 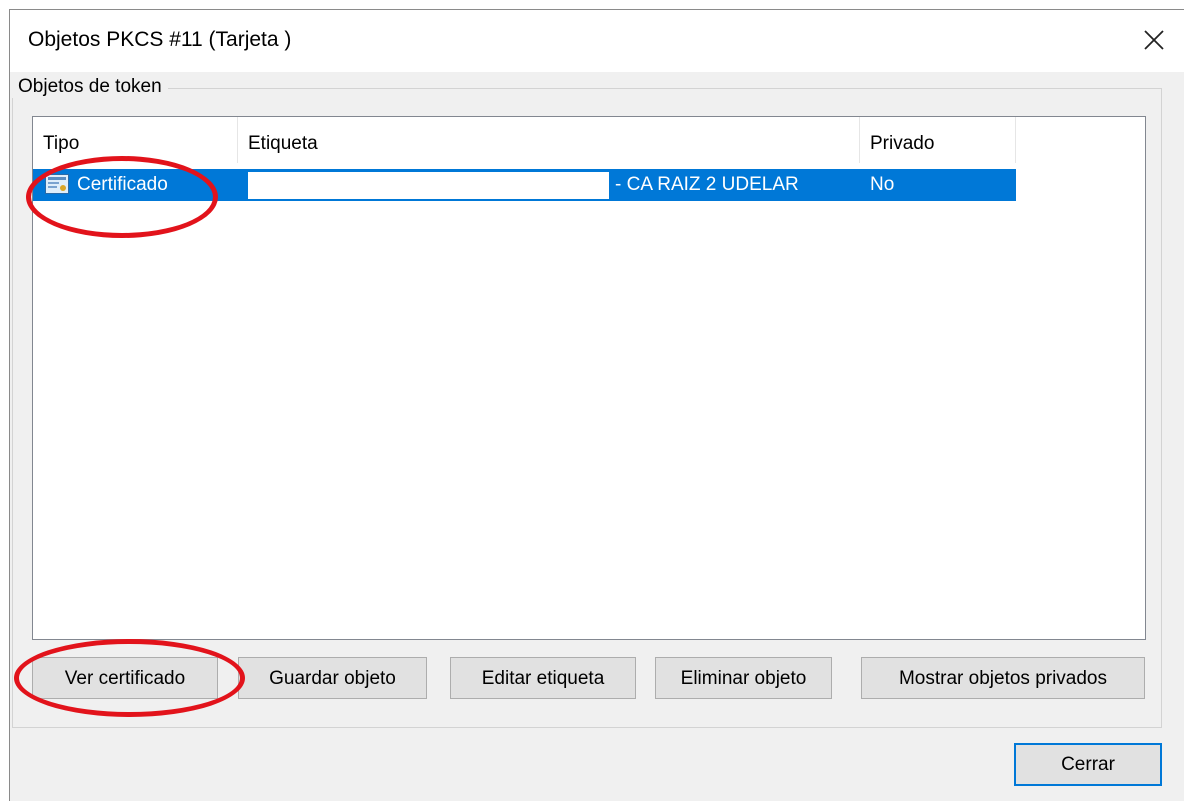 What do you see at coordinates (90, 87) in the screenshot?
I see `groupbox-label: Objetos de token` at bounding box center [90, 87].